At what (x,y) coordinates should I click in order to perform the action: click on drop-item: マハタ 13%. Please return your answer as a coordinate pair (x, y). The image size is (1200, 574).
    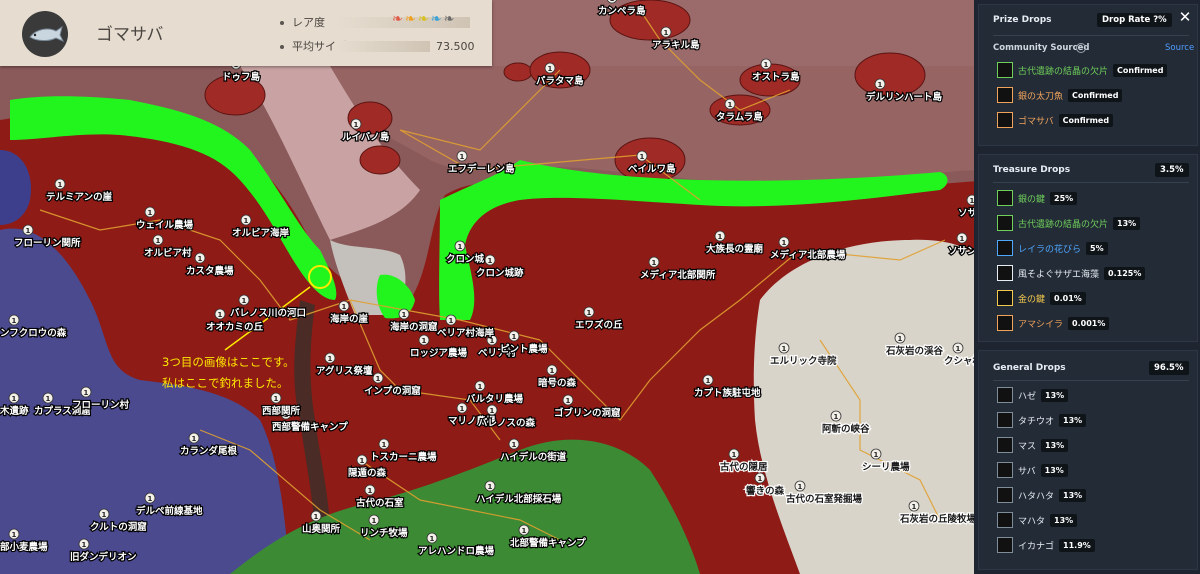
    Looking at the image, I should click on (1037, 520).